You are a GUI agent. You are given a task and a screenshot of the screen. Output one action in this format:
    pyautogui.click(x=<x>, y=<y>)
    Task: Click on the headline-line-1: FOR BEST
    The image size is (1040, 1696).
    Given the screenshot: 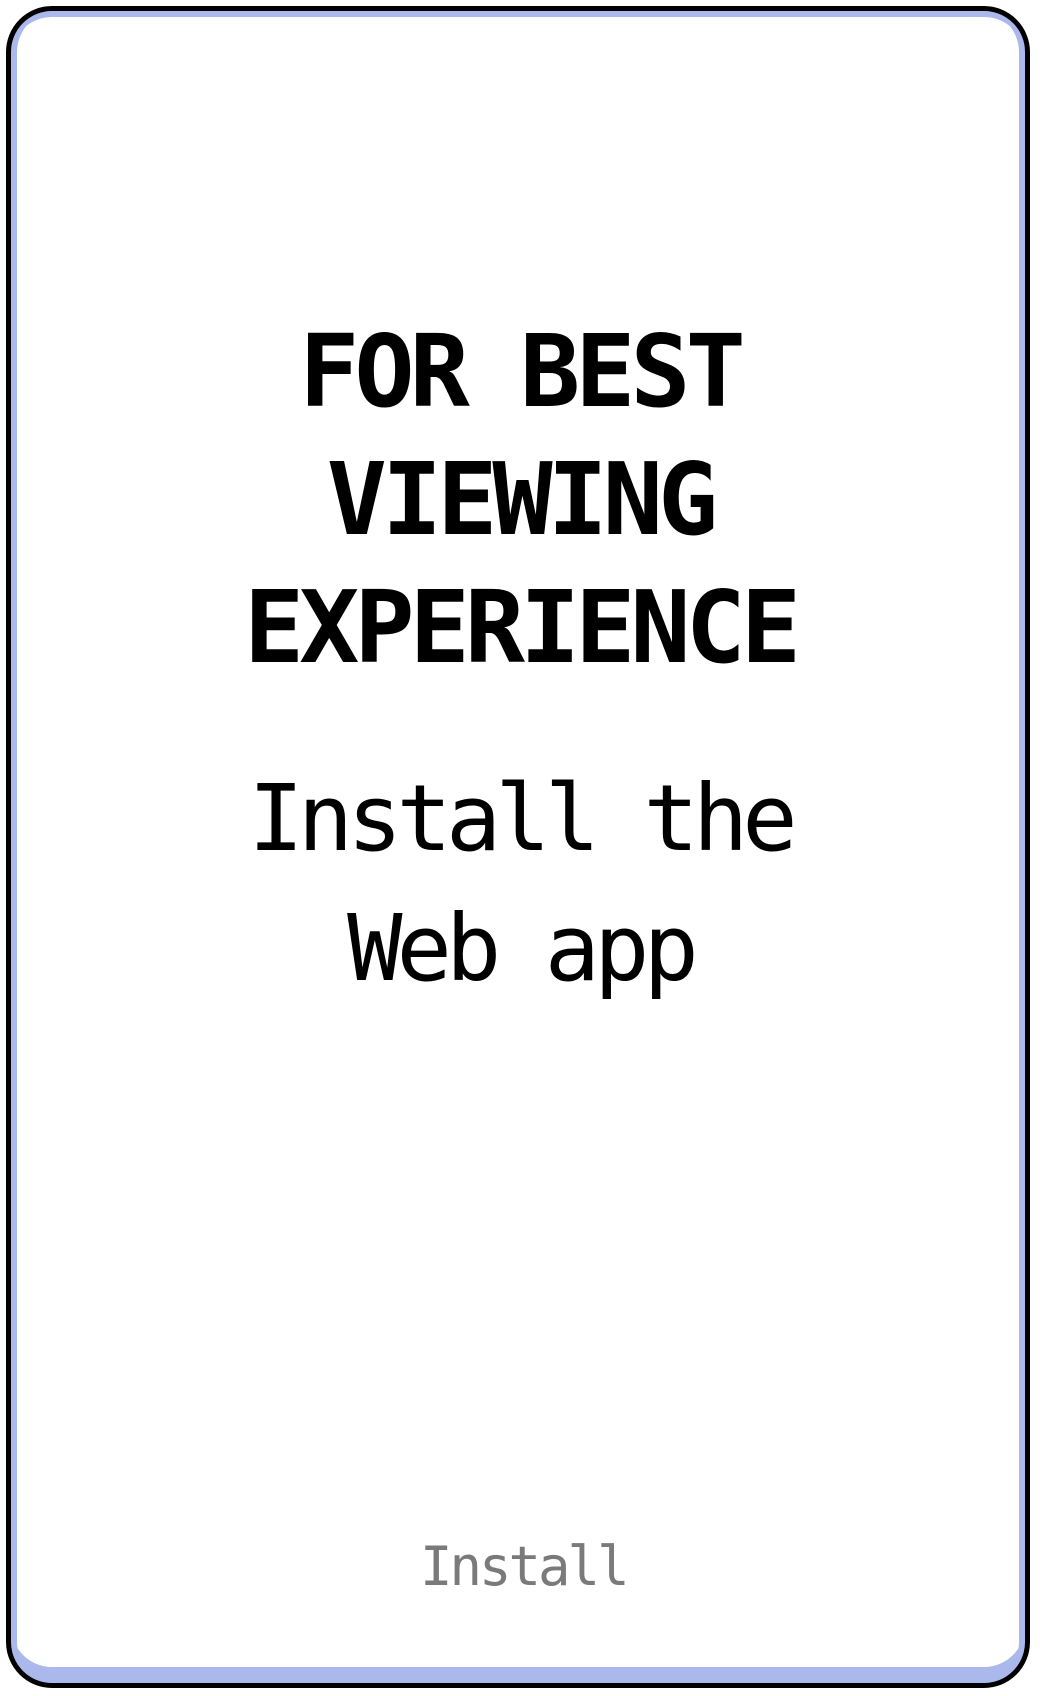 What is the action you would take?
    pyautogui.click(x=522, y=371)
    